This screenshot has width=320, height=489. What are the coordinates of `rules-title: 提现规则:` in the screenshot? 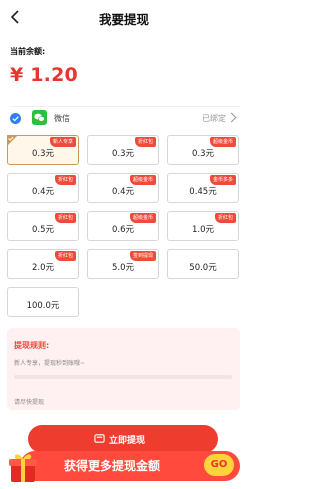 It's located at (32, 345).